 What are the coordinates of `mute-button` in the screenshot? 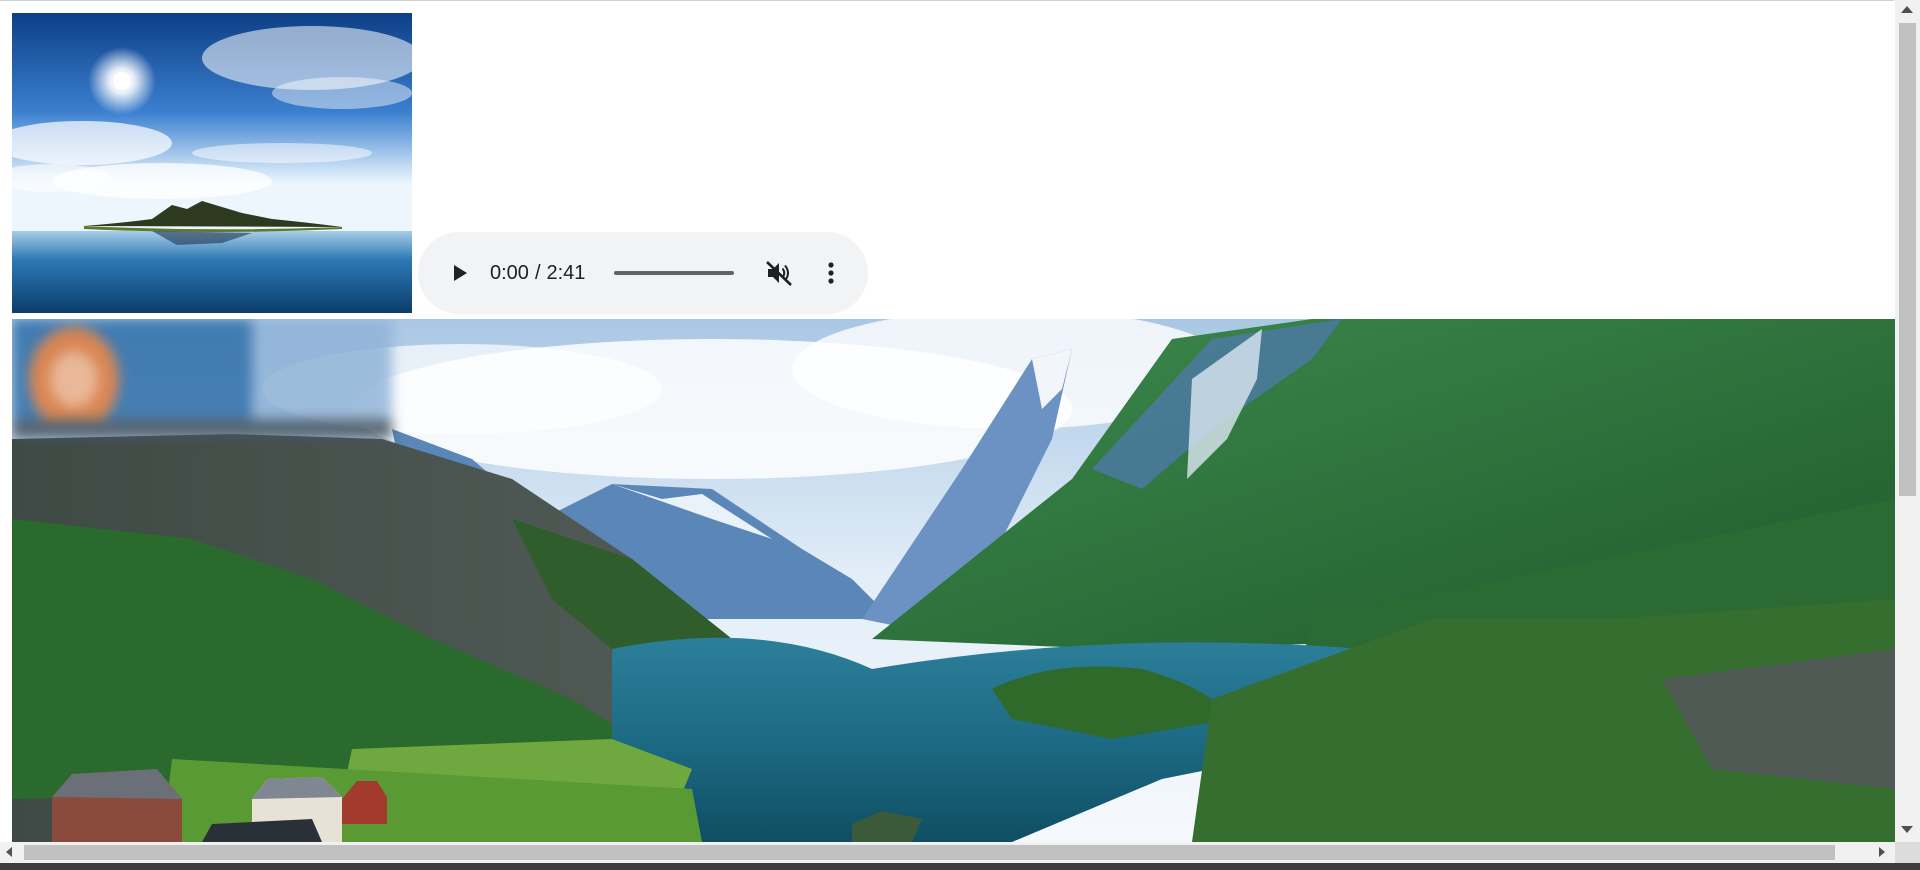 It's located at (779, 273).